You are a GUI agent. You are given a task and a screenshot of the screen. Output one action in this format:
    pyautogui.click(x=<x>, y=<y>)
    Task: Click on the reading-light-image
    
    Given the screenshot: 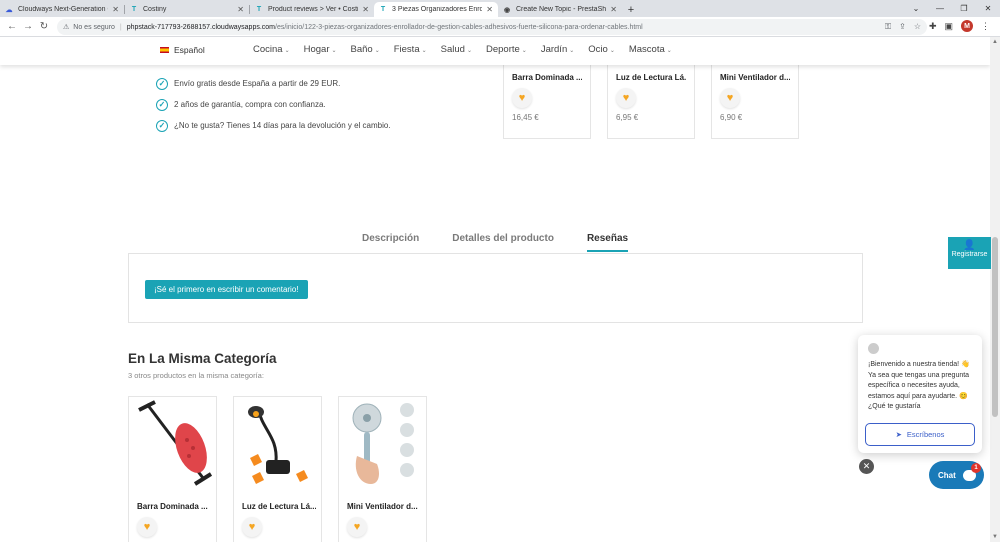 What is the action you would take?
    pyautogui.click(x=278, y=444)
    